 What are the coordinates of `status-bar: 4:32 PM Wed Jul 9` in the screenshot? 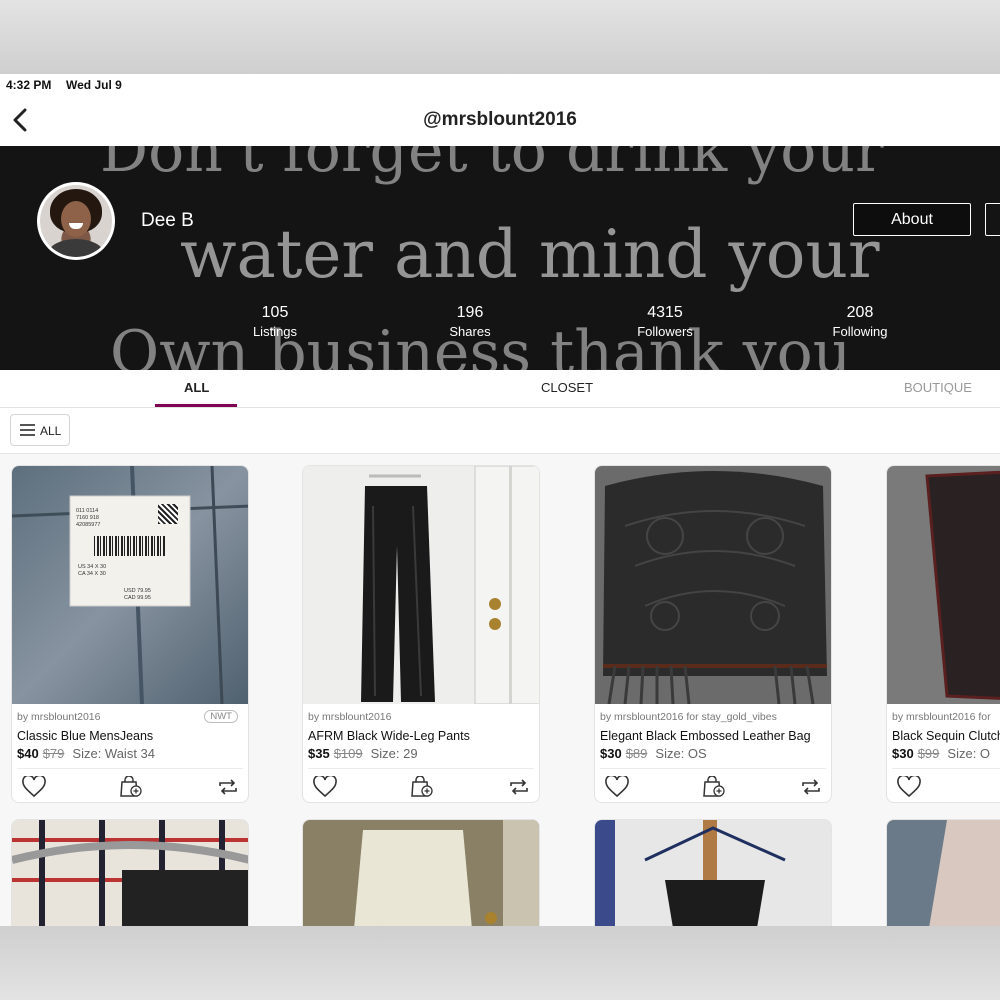 It's located at (500, 85).